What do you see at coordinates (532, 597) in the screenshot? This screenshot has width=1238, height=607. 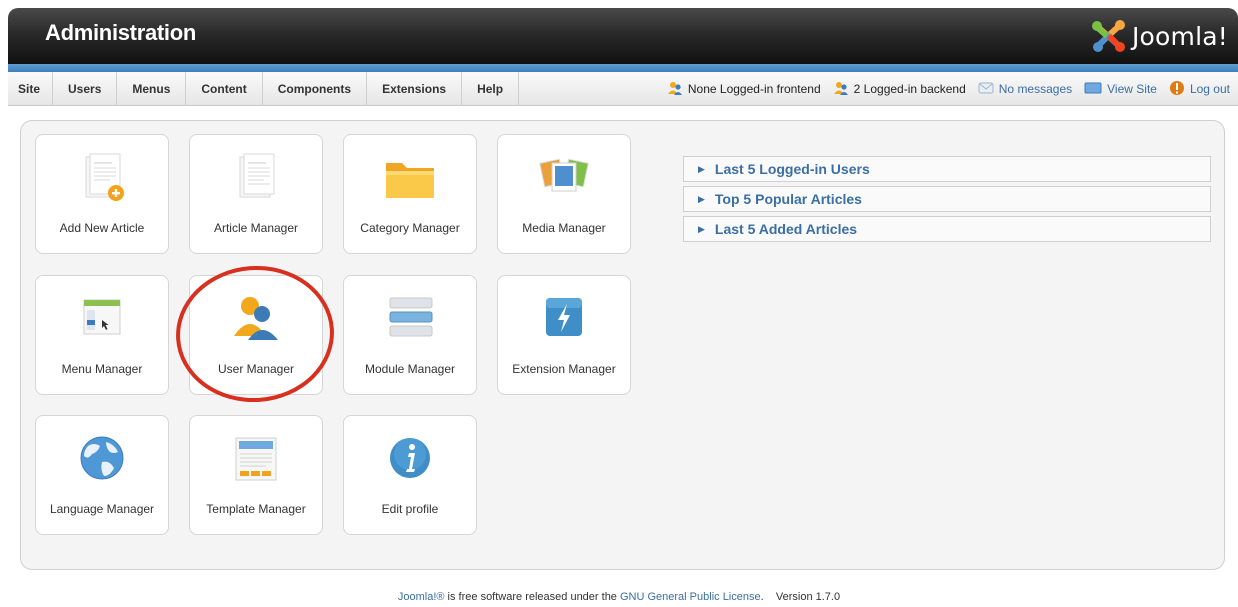 I see `footer-text: is free software released under the` at bounding box center [532, 597].